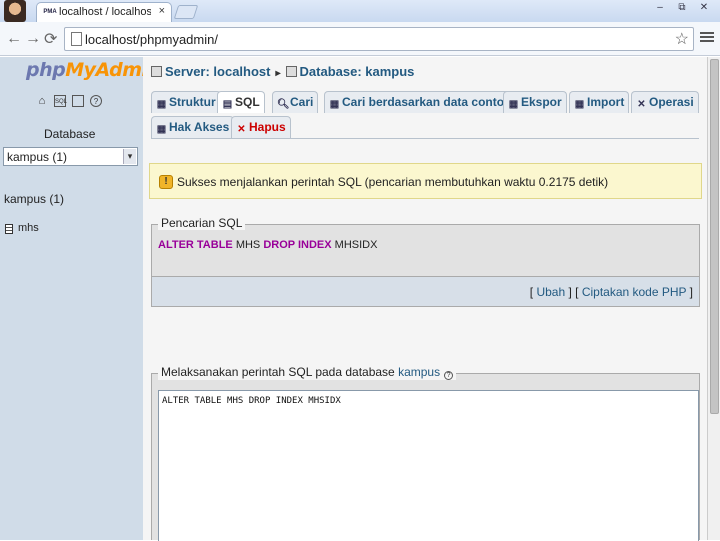  I want to click on tab-import: ▦ Import, so click(599, 102).